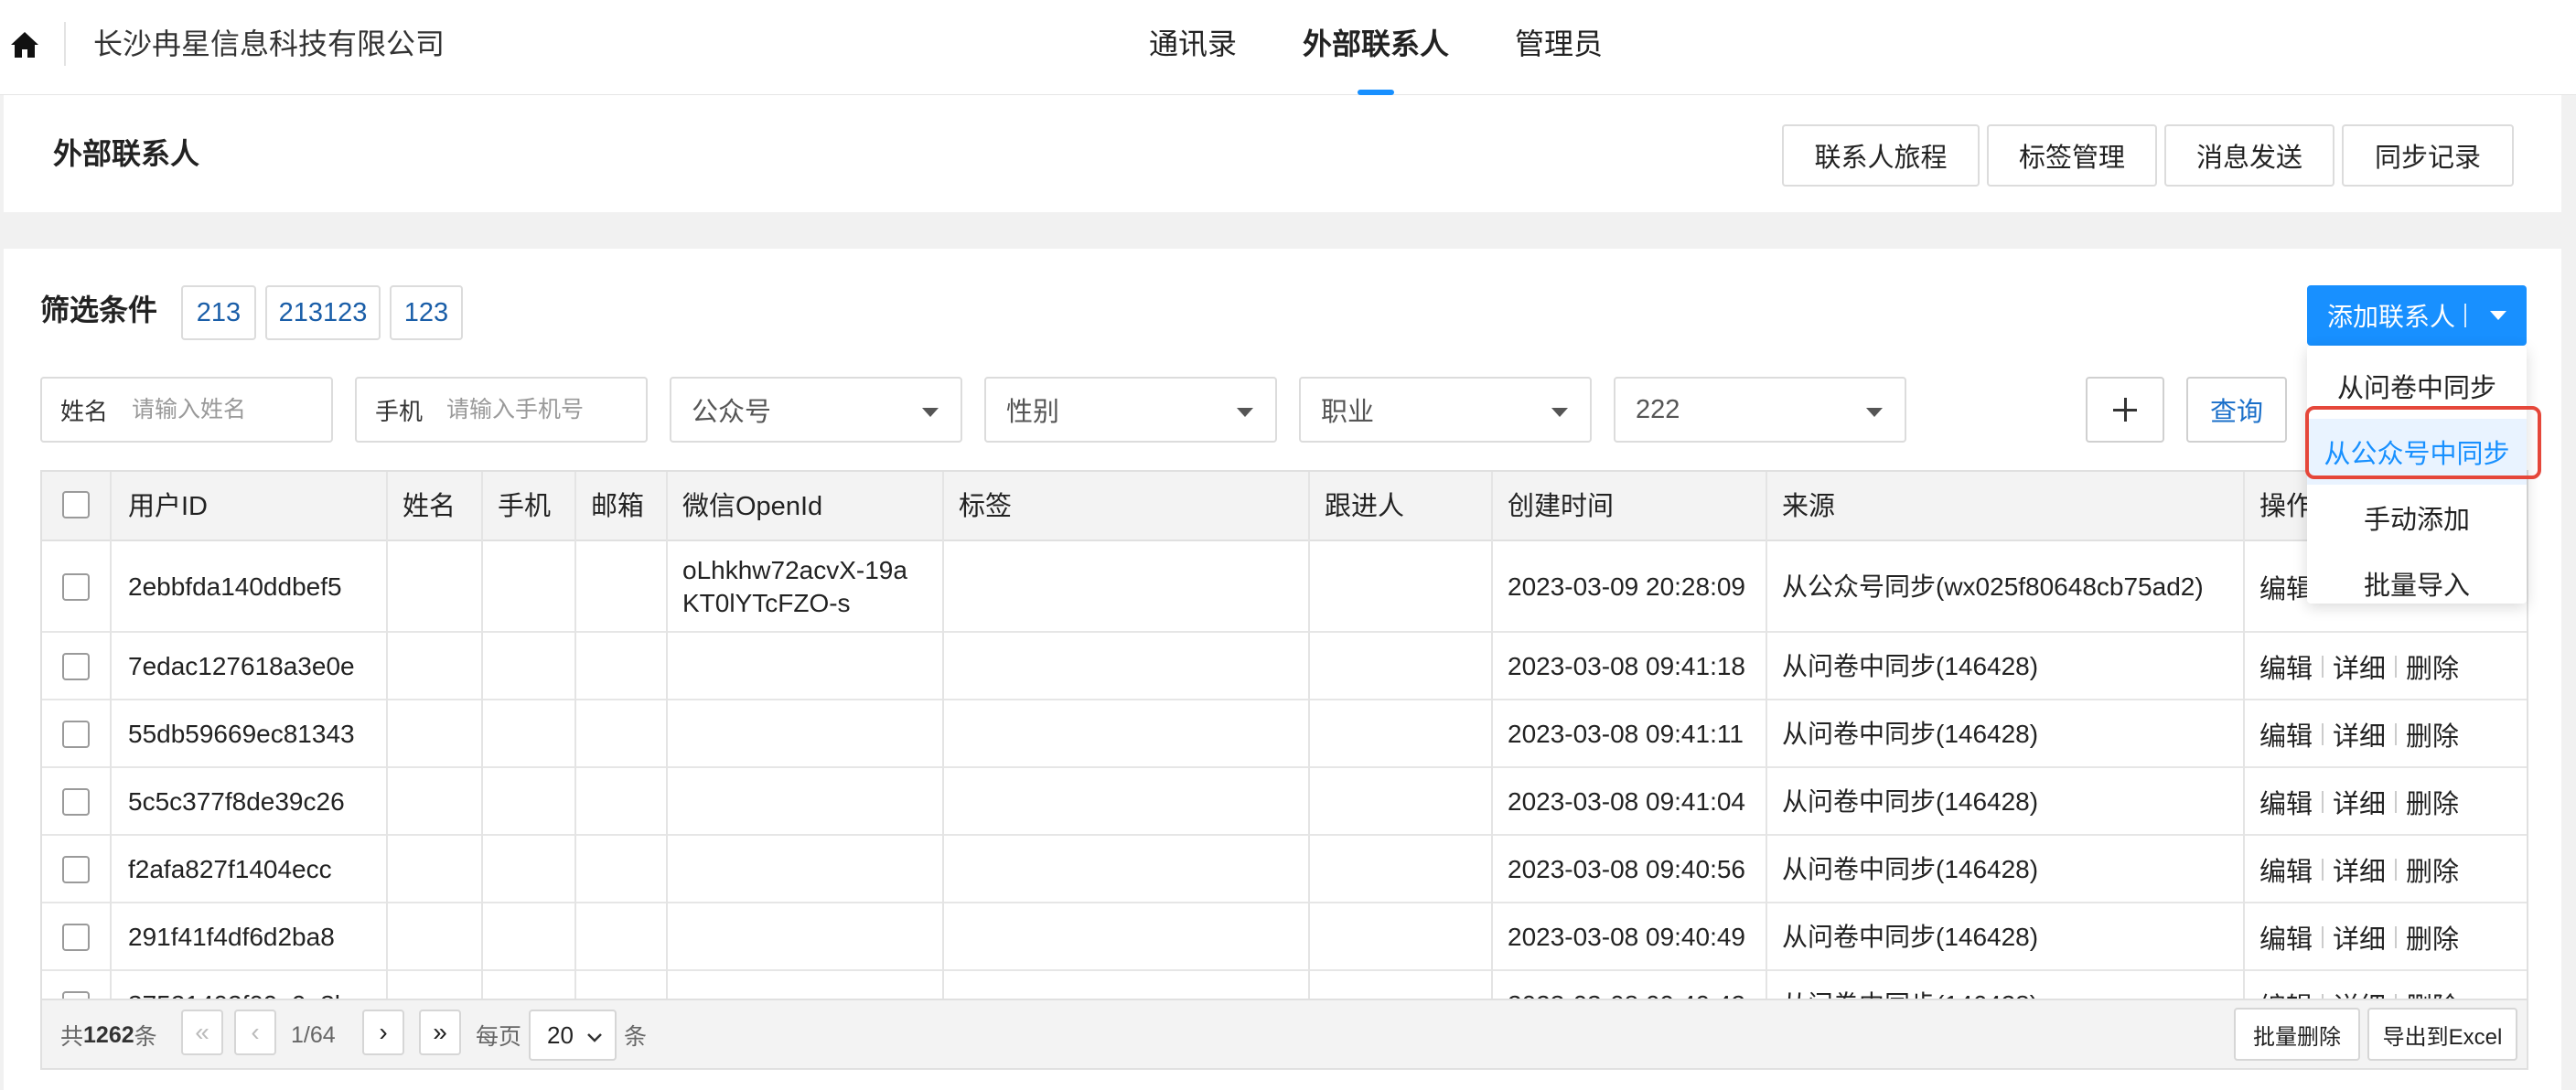  Describe the element at coordinates (421, 507) in the screenshot. I see `column-header: 姓名` at that location.